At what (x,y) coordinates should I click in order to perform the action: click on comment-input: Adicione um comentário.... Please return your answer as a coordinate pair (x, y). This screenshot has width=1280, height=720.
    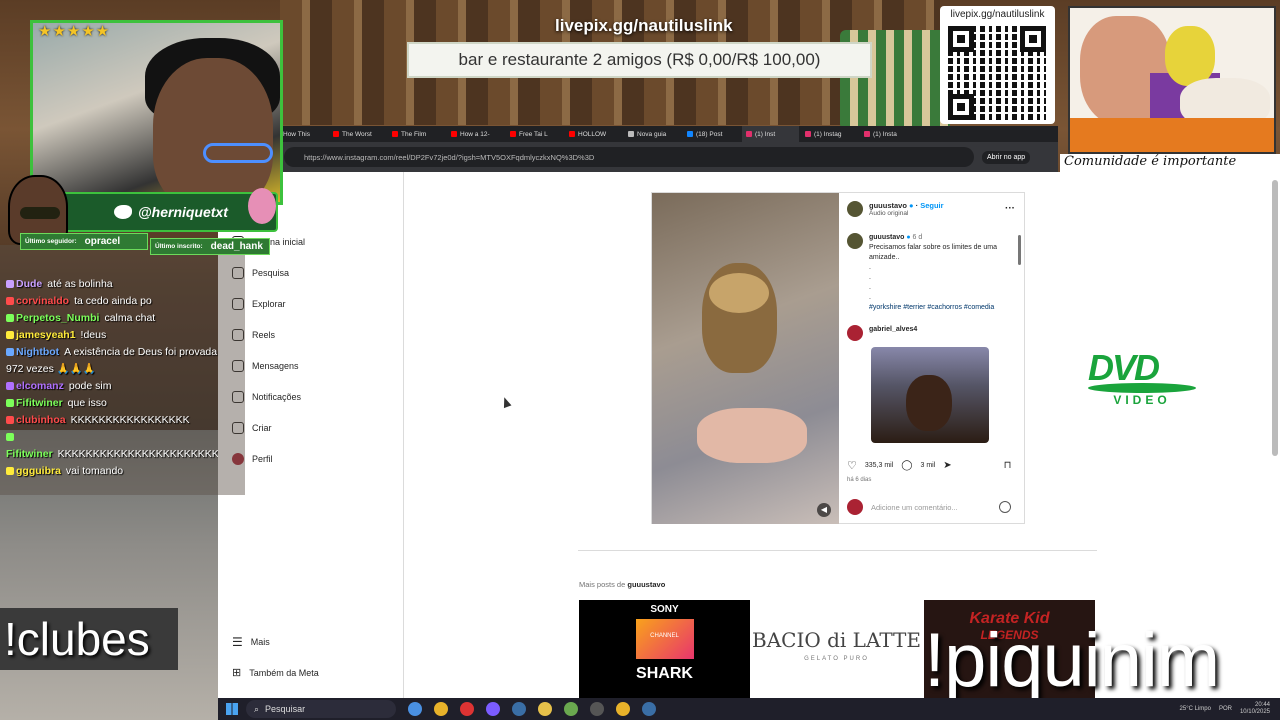
    Looking at the image, I should click on (902, 507).